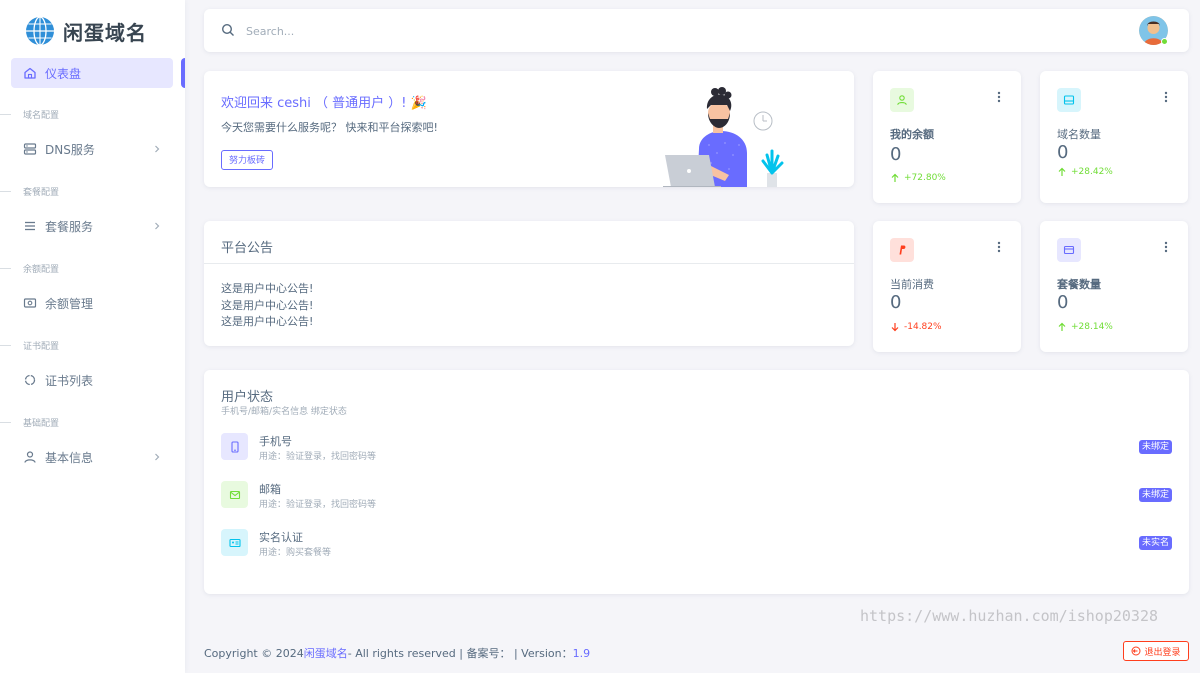  I want to click on sidebar-item-label: DNS服务, so click(70, 149).